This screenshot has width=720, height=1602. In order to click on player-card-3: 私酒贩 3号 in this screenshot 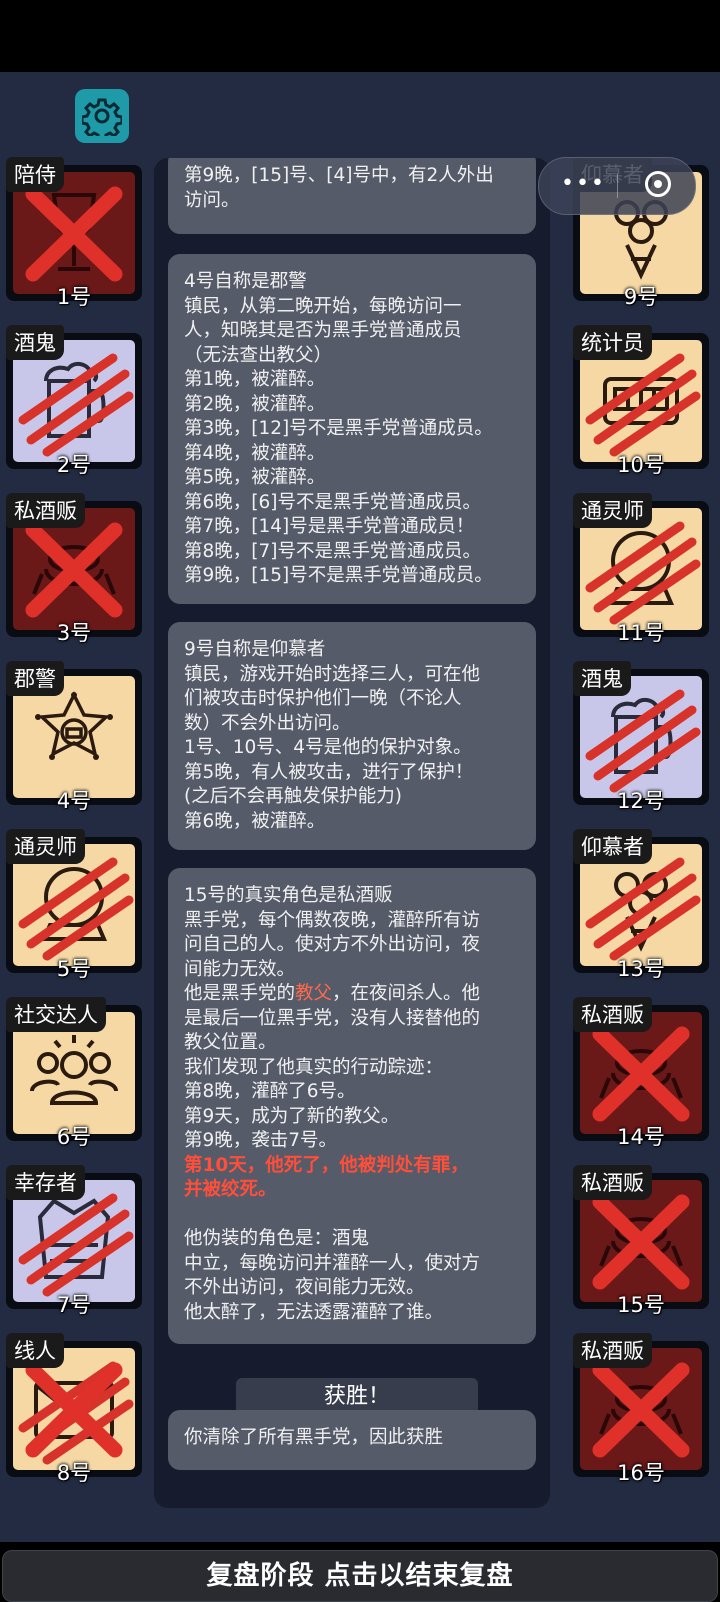, I will do `click(74, 569)`.